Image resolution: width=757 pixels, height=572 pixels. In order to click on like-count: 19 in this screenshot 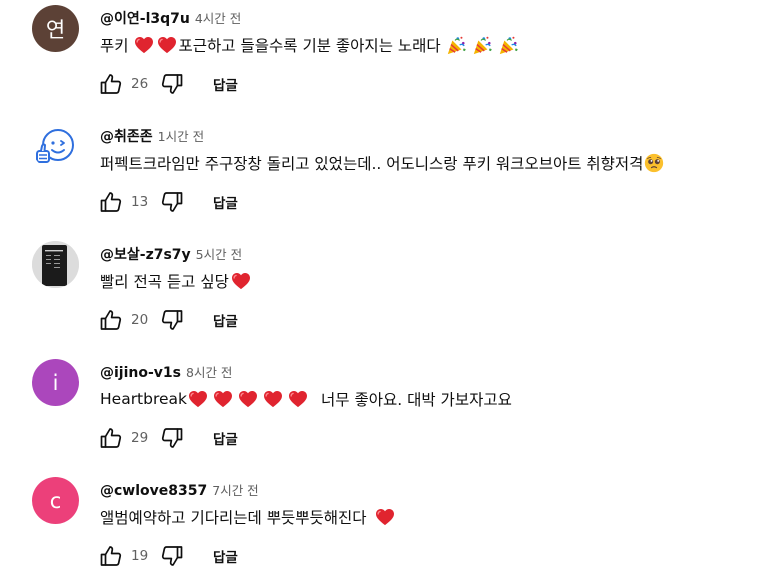, I will do `click(140, 556)`.